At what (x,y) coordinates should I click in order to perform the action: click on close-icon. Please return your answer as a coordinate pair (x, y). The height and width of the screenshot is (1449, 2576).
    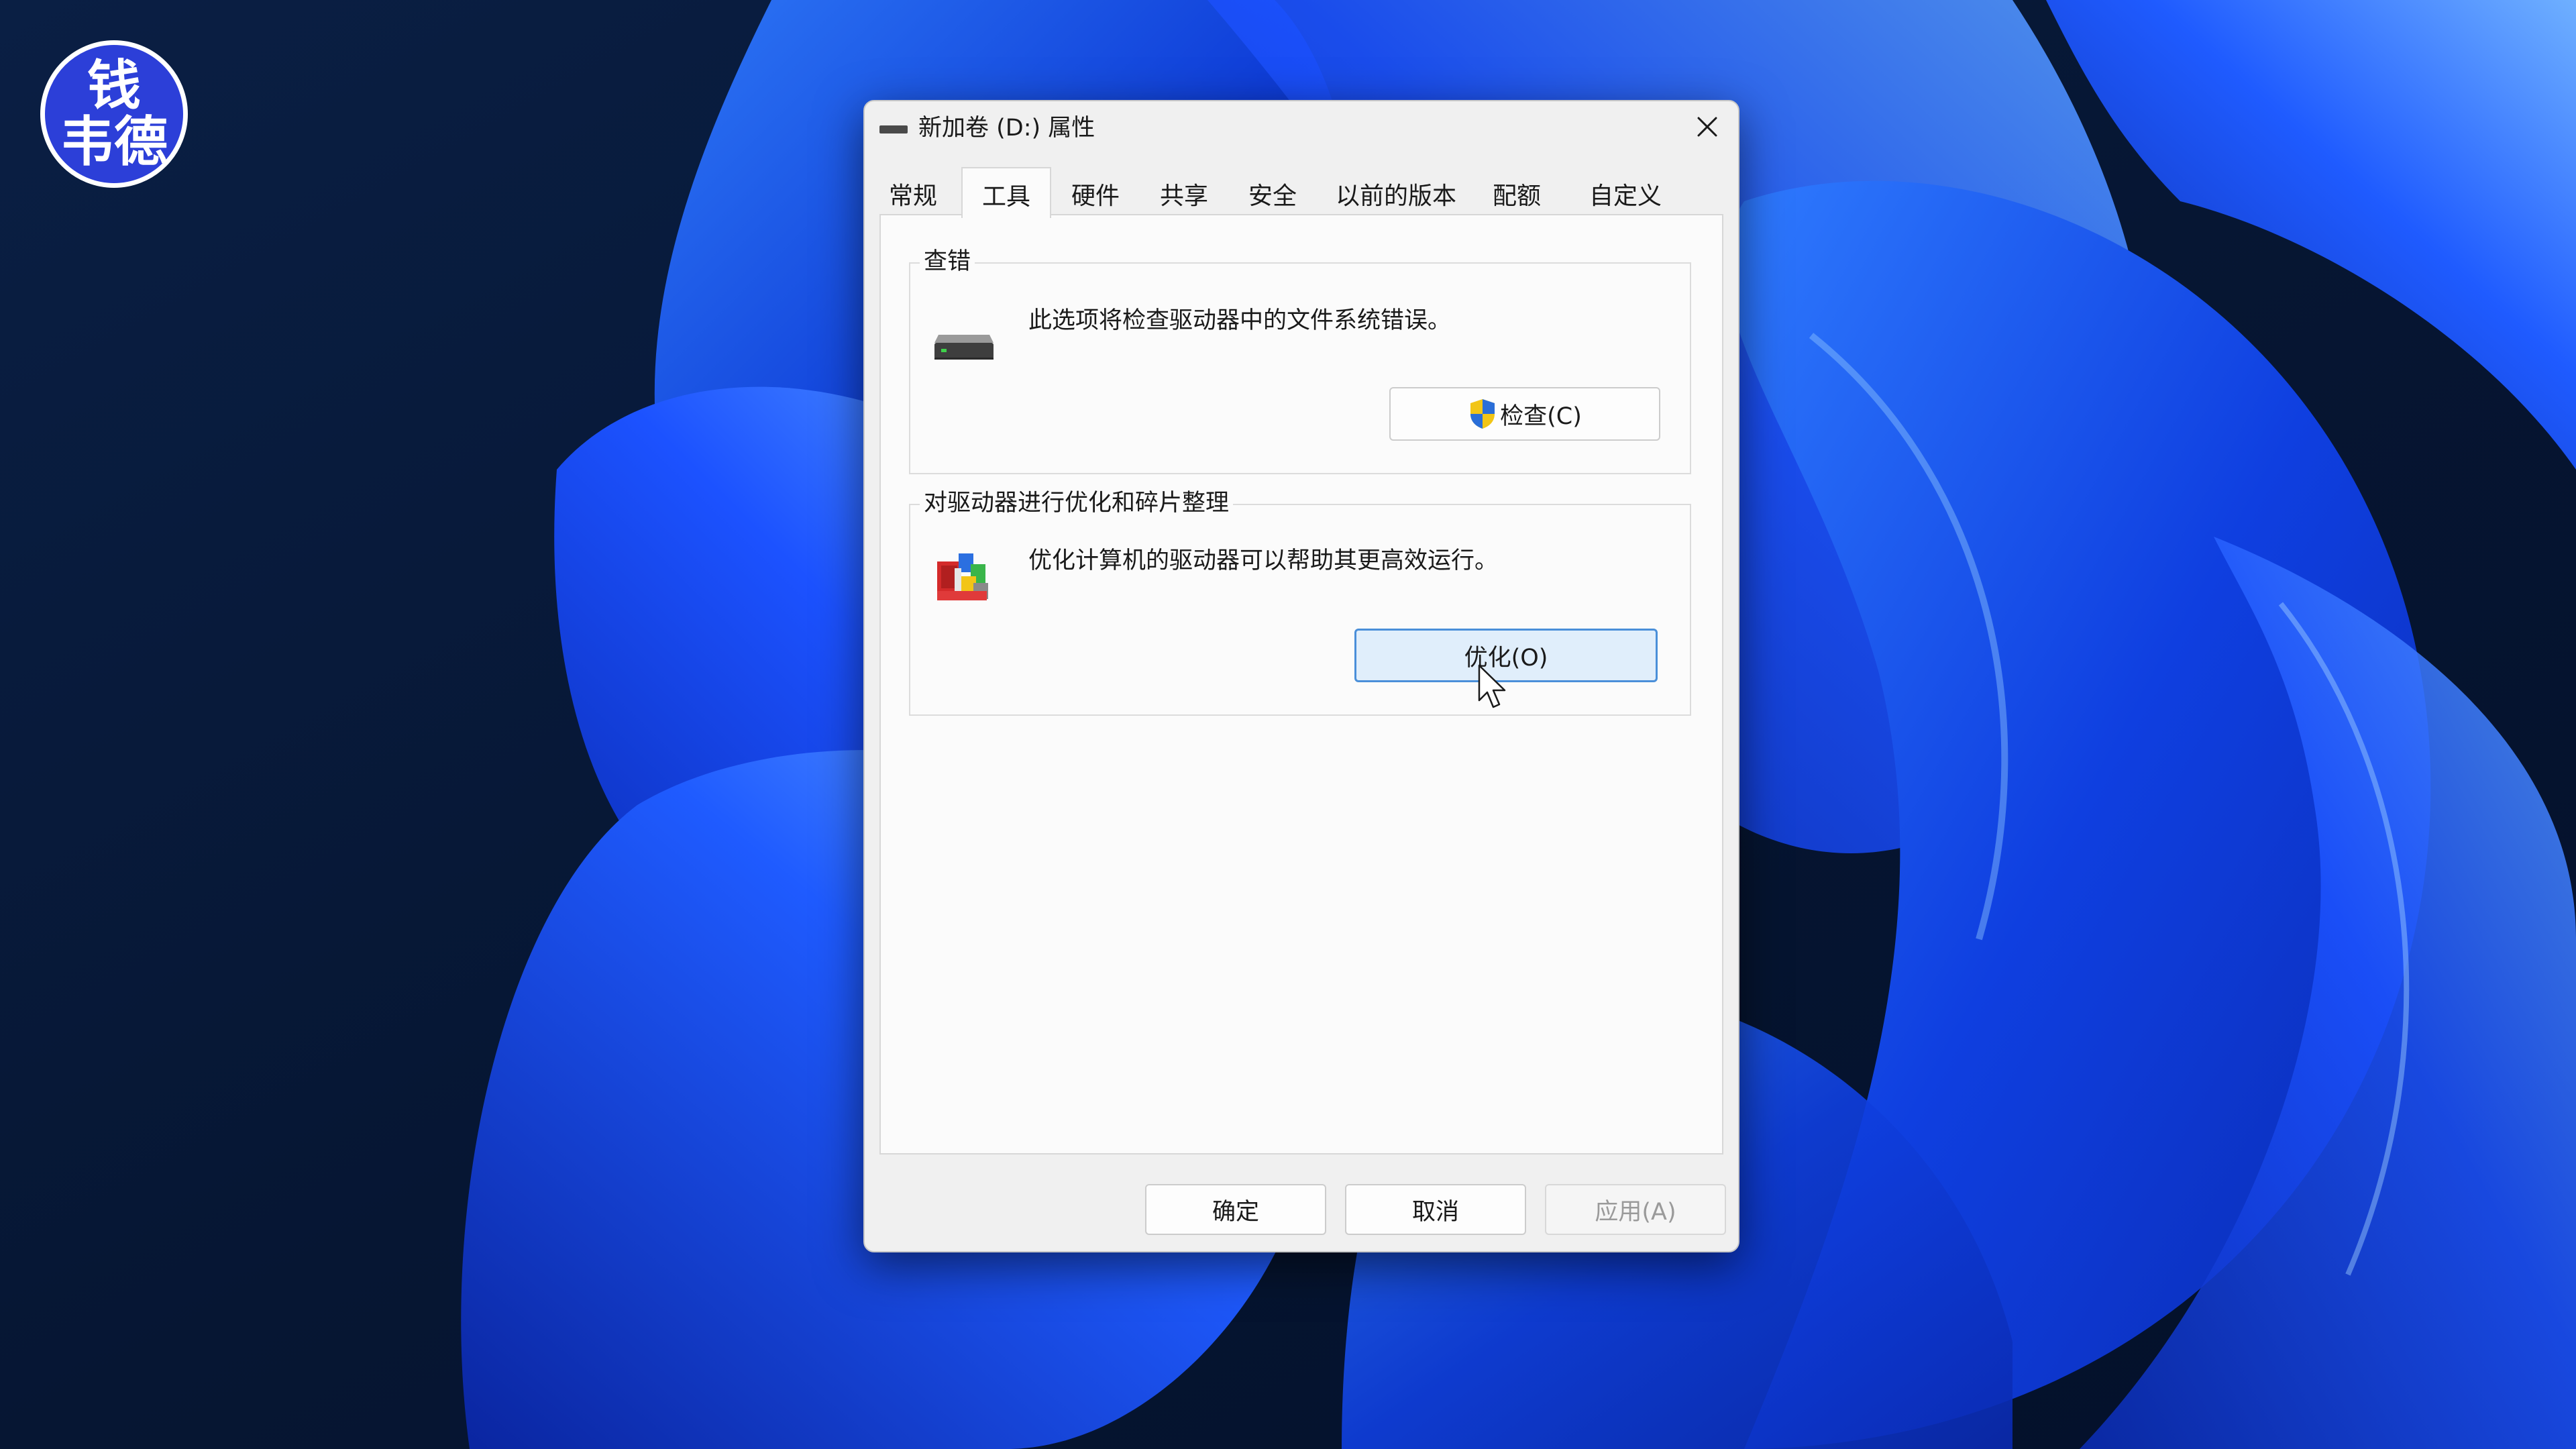
    Looking at the image, I should click on (1707, 127).